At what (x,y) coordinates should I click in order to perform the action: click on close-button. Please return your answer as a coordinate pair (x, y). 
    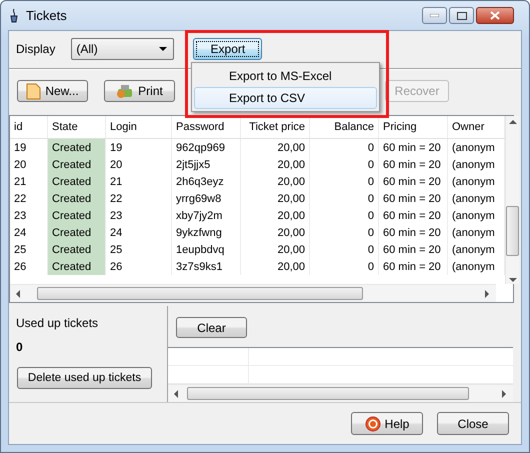
    Looking at the image, I should click on (495, 15).